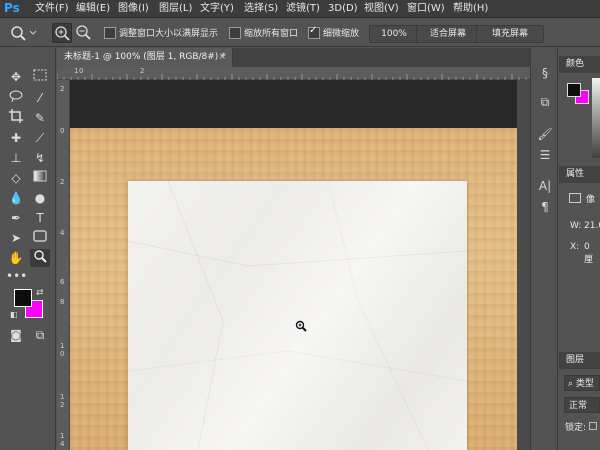  What do you see at coordinates (16, 218) in the screenshot?
I see `pen-tool-icon: ✒` at bounding box center [16, 218].